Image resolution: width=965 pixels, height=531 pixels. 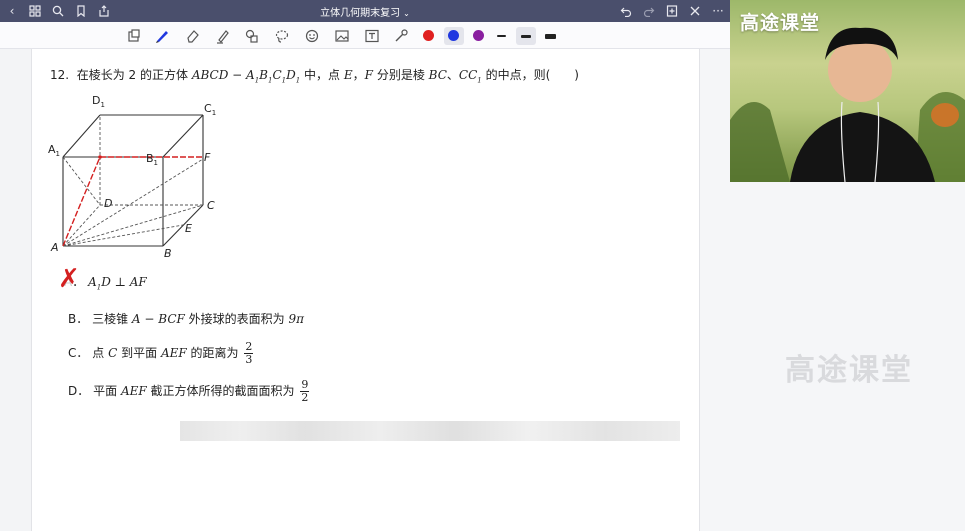 I want to click on more-icon: ···, so click(x=718, y=11).